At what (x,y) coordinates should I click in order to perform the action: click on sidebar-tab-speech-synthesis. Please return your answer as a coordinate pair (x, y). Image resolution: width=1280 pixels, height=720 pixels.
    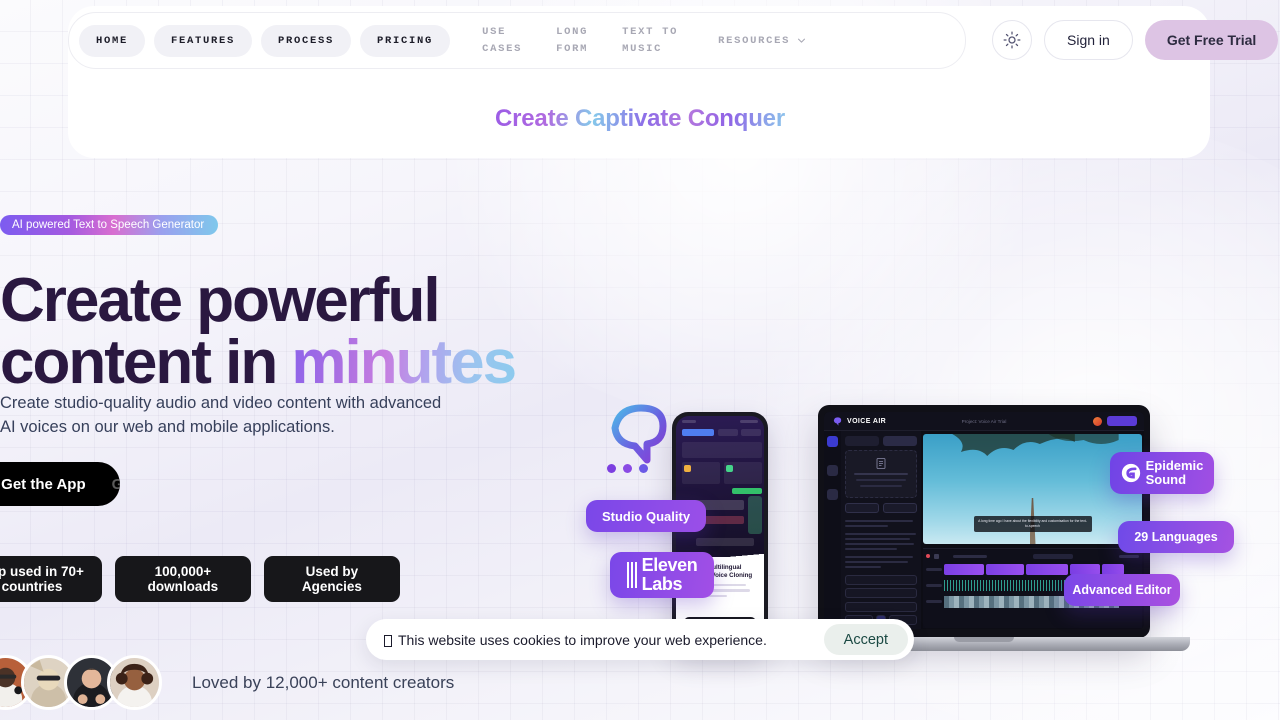
    Looking at the image, I should click on (900, 441).